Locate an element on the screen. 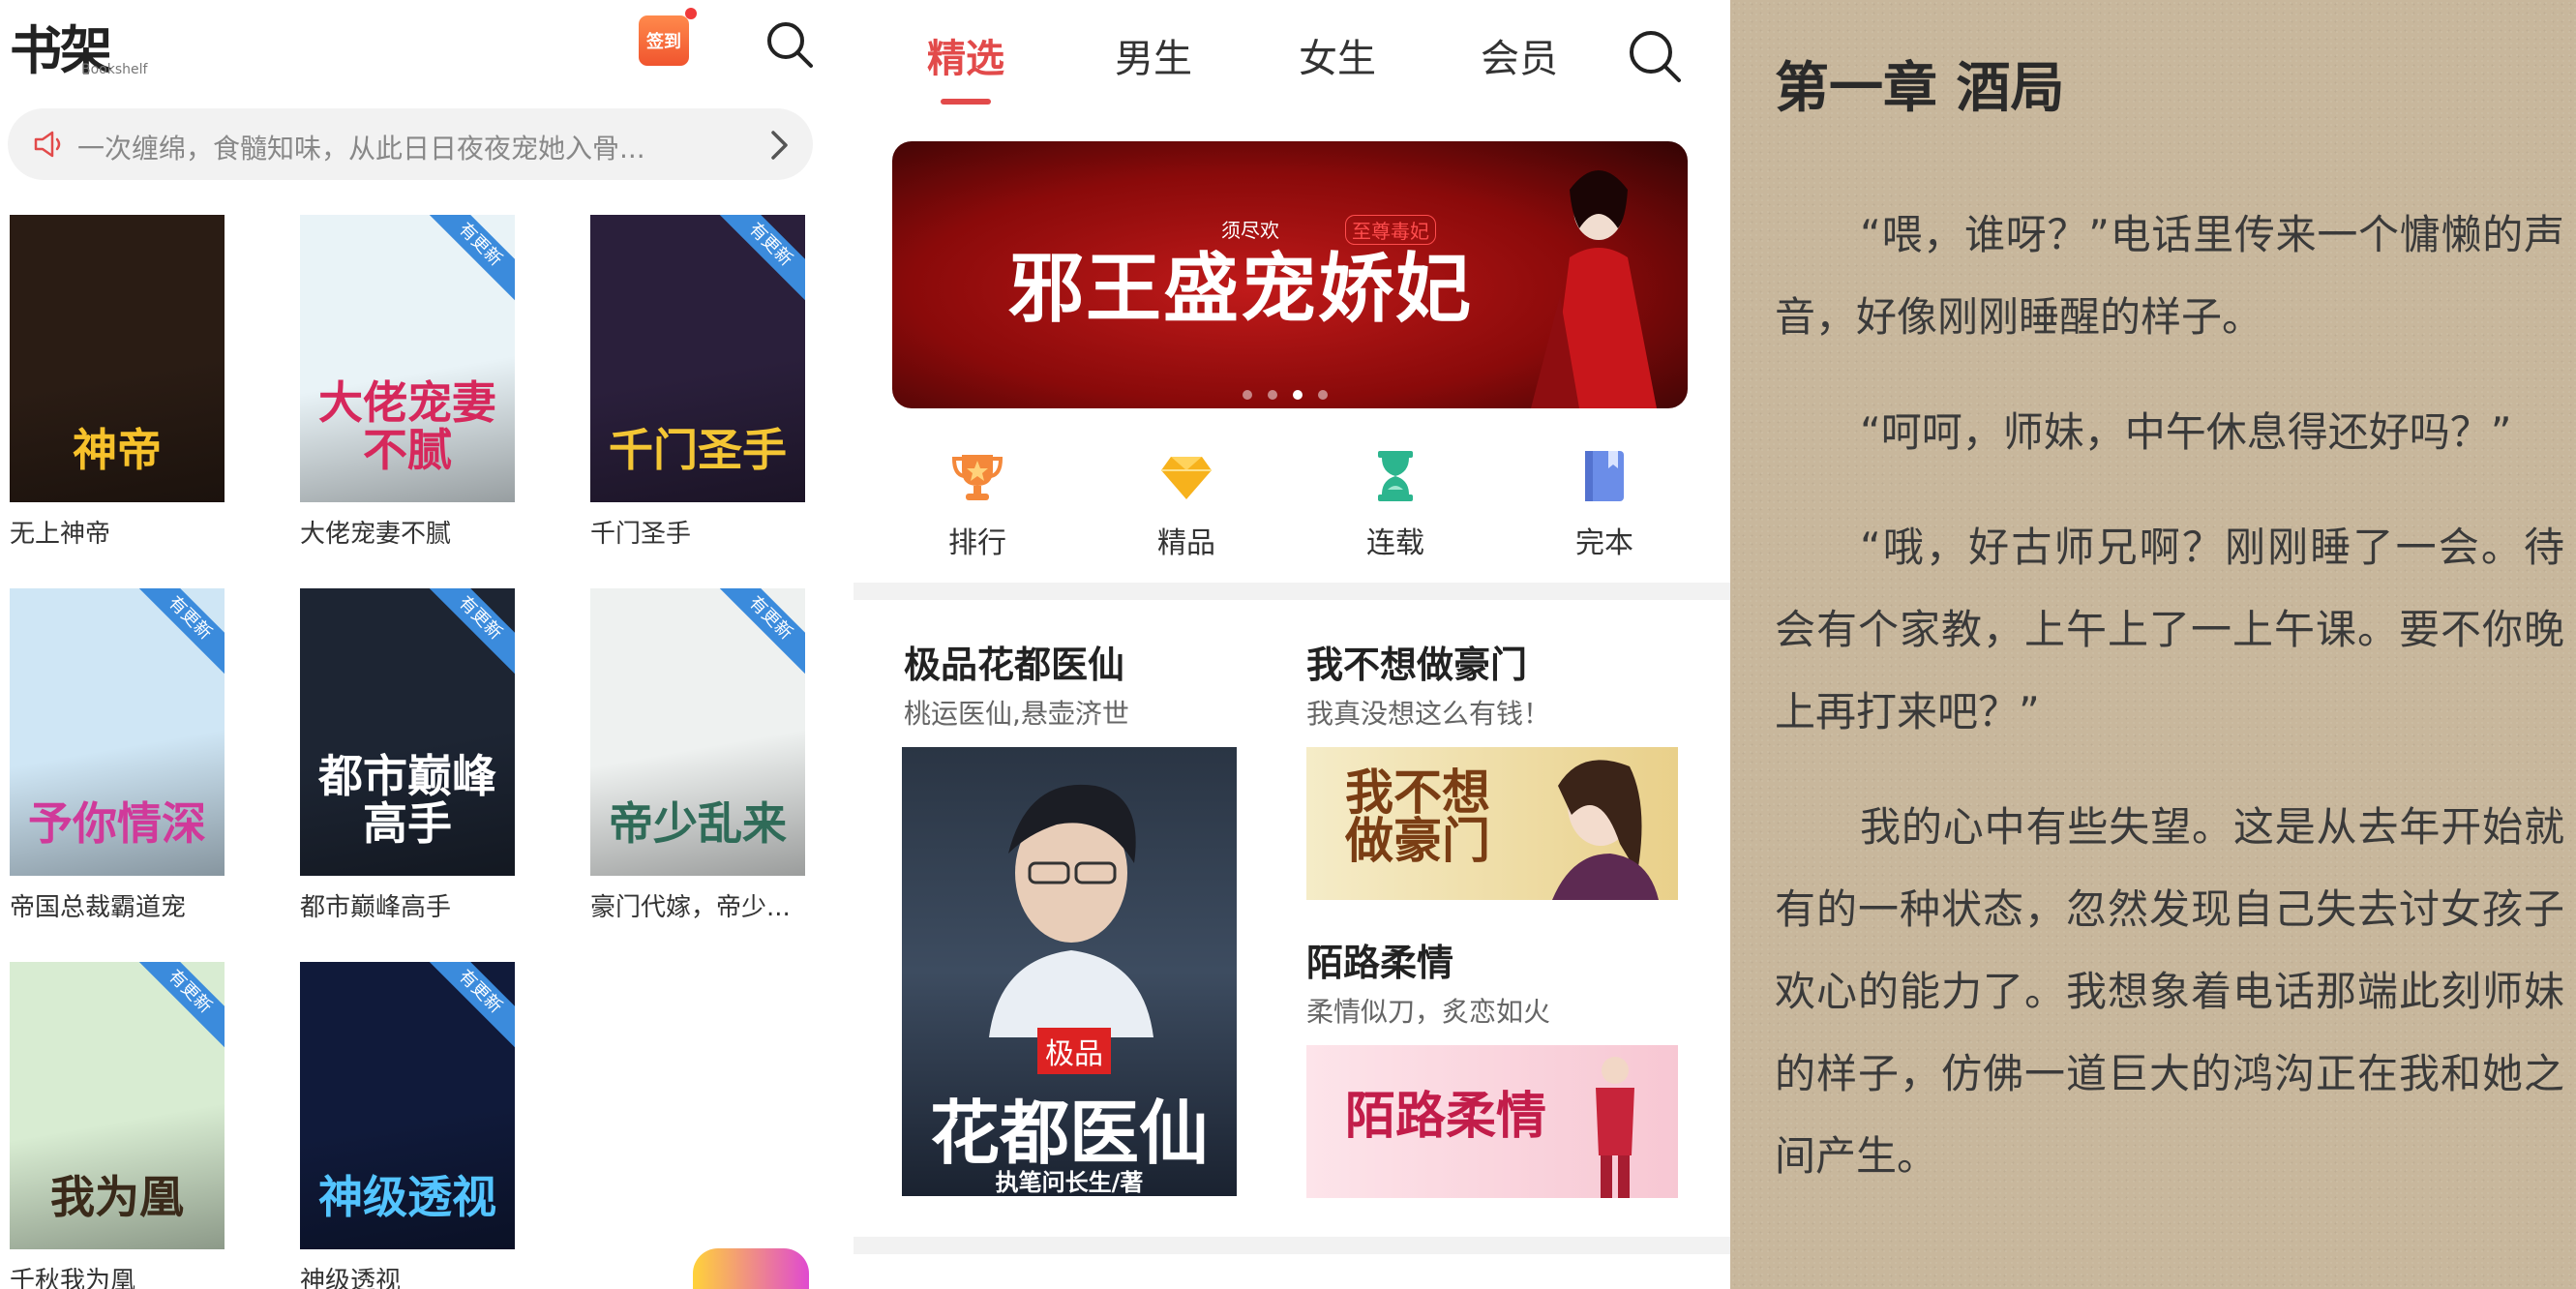 The width and height of the screenshot is (2576, 1289). book-item: 我为凰 有更新千秋我为凰 is located at coordinates (119, 1125).